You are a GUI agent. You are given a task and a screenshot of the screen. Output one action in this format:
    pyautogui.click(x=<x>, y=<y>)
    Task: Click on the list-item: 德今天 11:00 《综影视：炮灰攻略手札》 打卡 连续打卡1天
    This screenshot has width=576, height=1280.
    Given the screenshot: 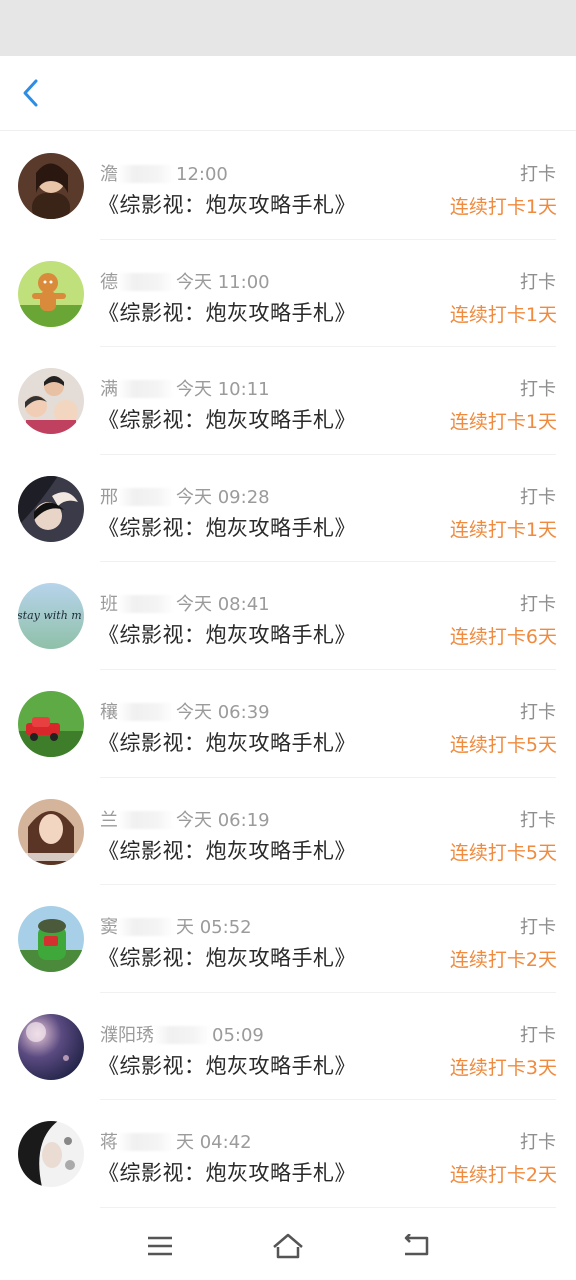 What is the action you would take?
    pyautogui.click(x=288, y=294)
    